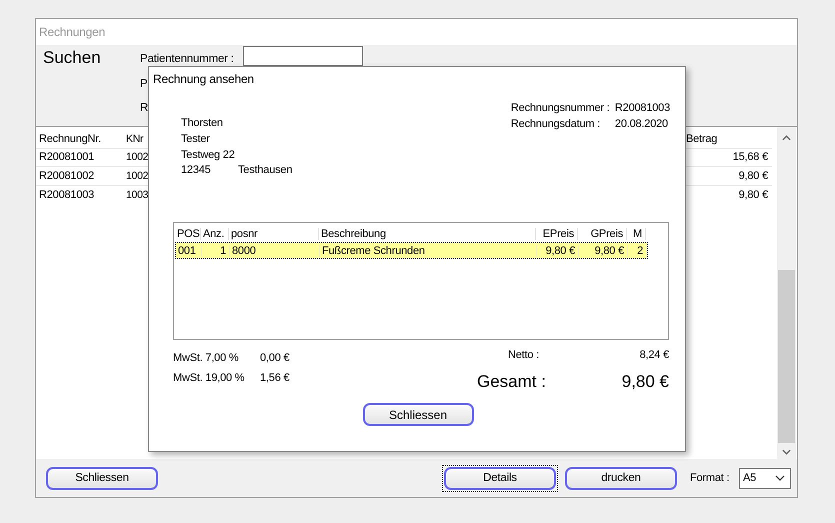  I want to click on column-header: GPreis, so click(602, 234).